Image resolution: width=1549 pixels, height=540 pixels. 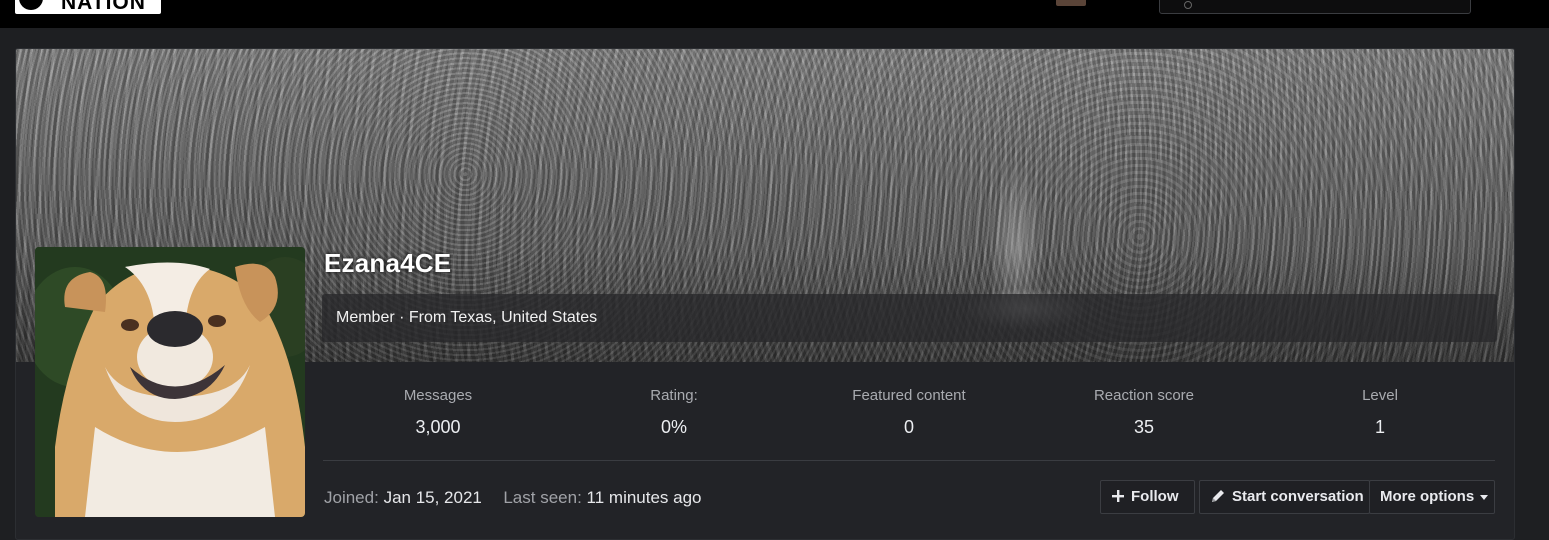 What do you see at coordinates (1427, 496) in the screenshot?
I see `more-options-label: More options` at bounding box center [1427, 496].